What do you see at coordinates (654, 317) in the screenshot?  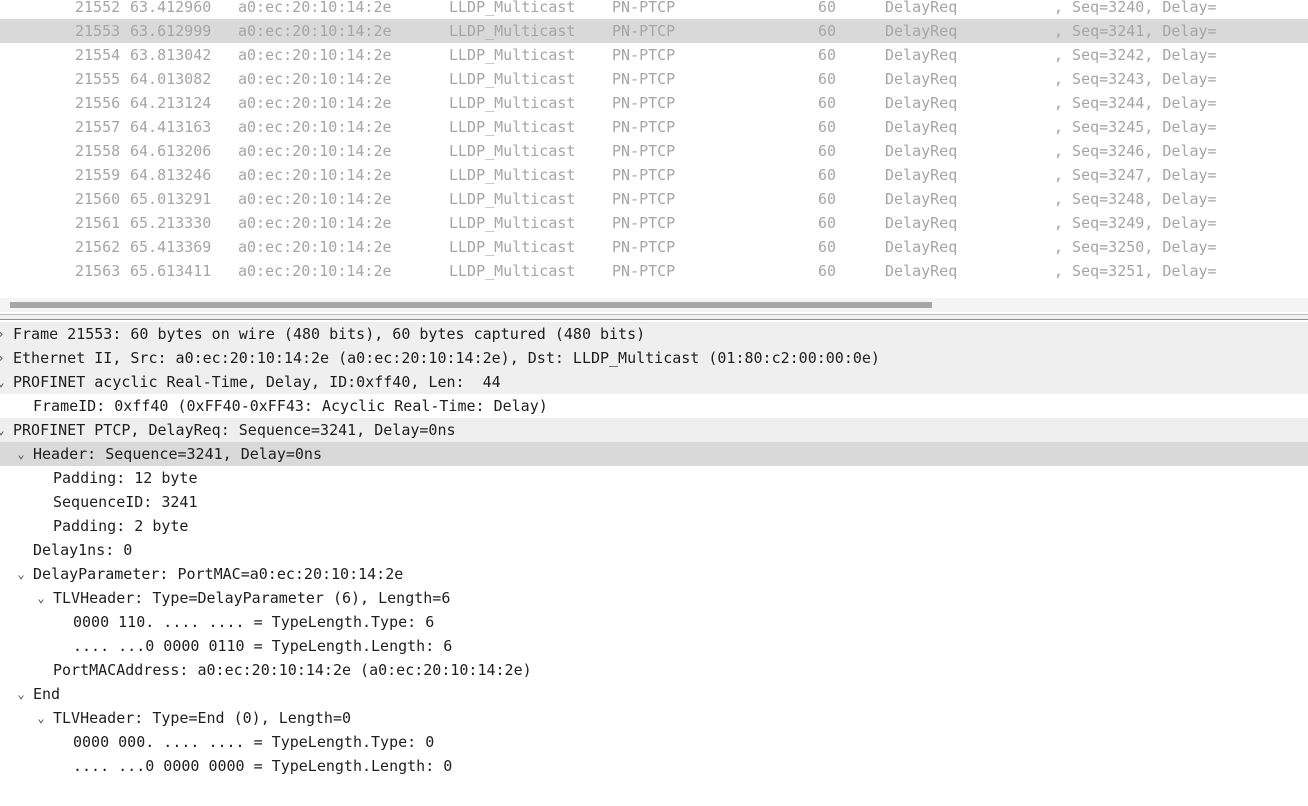 I see `pane-splitter` at bounding box center [654, 317].